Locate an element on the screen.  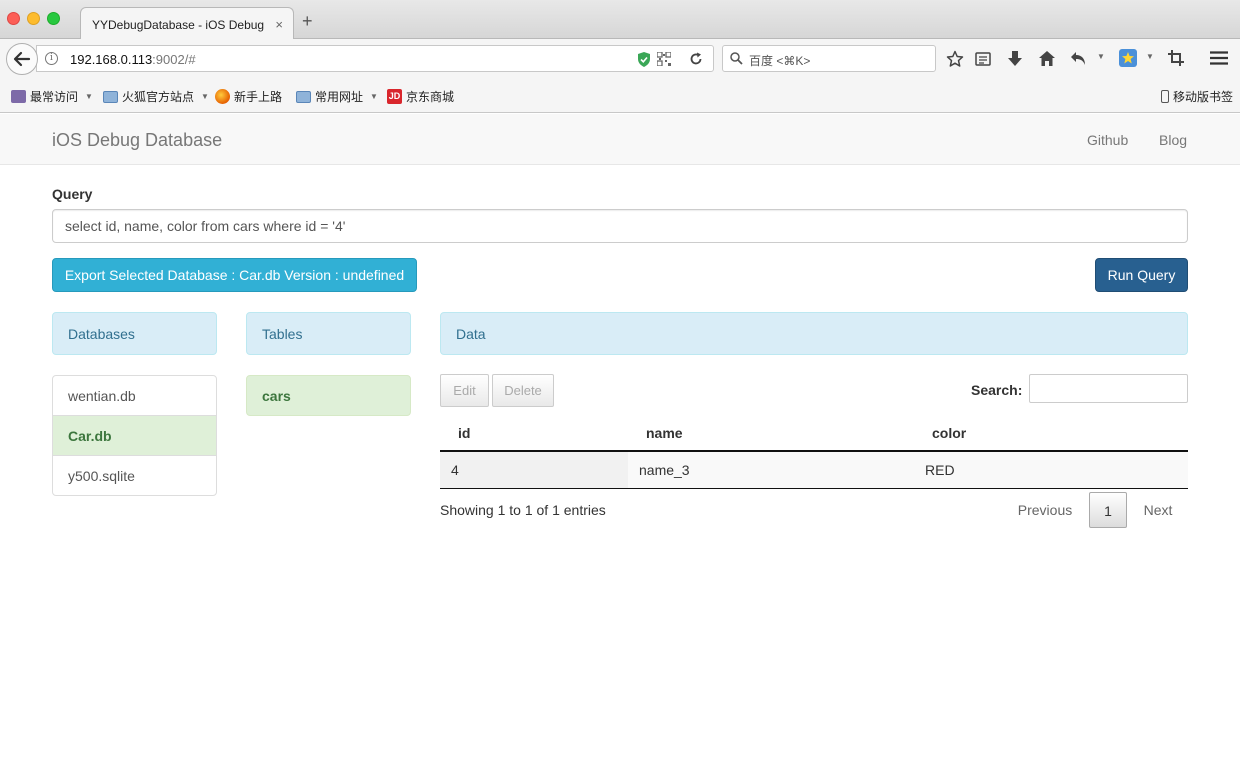
app-navbar: iOS Debug Database Github Blog is located at coordinates (620, 139).